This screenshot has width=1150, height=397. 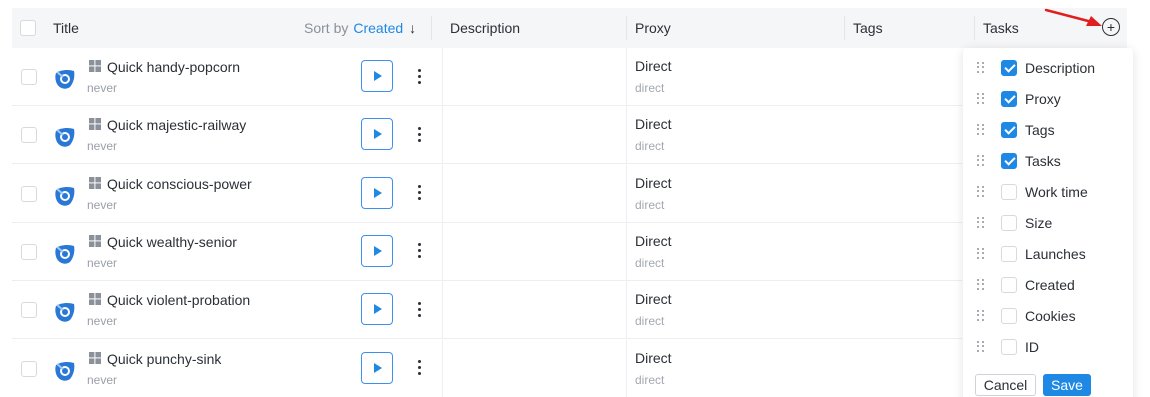 I want to click on sort-by-value: Created, so click(x=378, y=28).